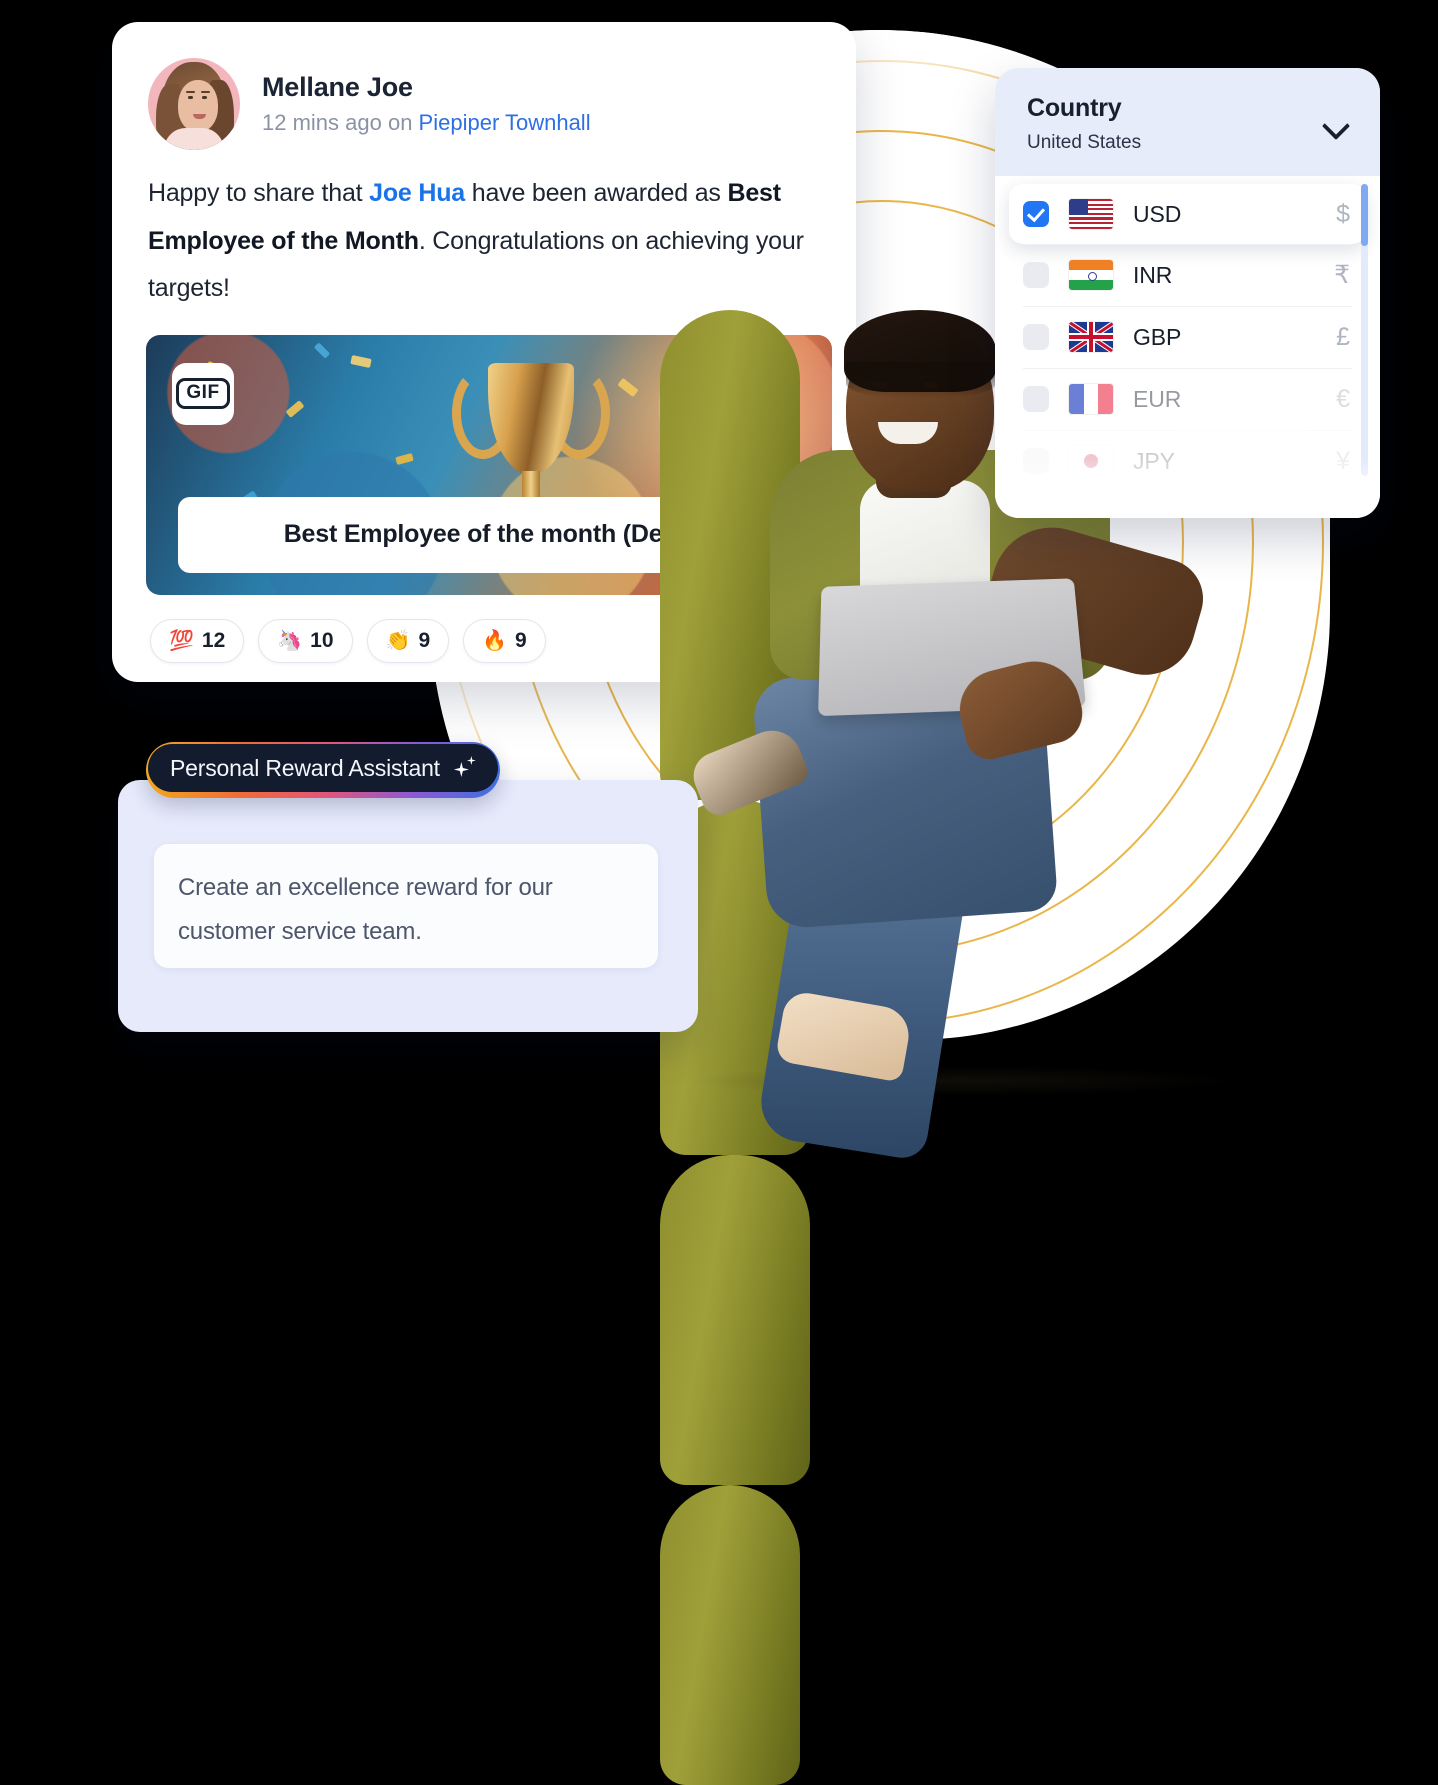 Image resolution: width=1438 pixels, height=1785 pixels. What do you see at coordinates (1074, 108) in the screenshot?
I see `country-label: Country` at bounding box center [1074, 108].